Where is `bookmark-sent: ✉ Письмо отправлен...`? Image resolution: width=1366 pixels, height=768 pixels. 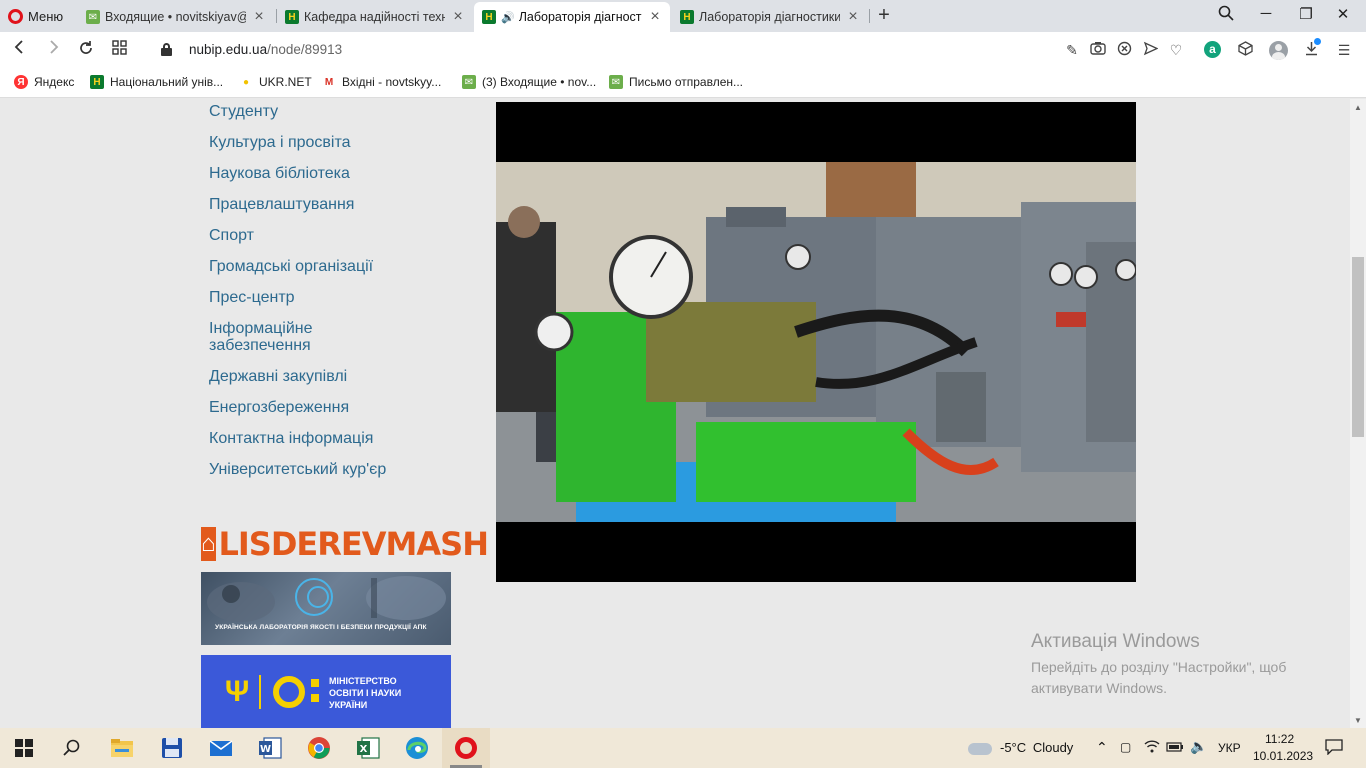 bookmark-sent: ✉ Письмо отправлен... is located at coordinates (676, 82).